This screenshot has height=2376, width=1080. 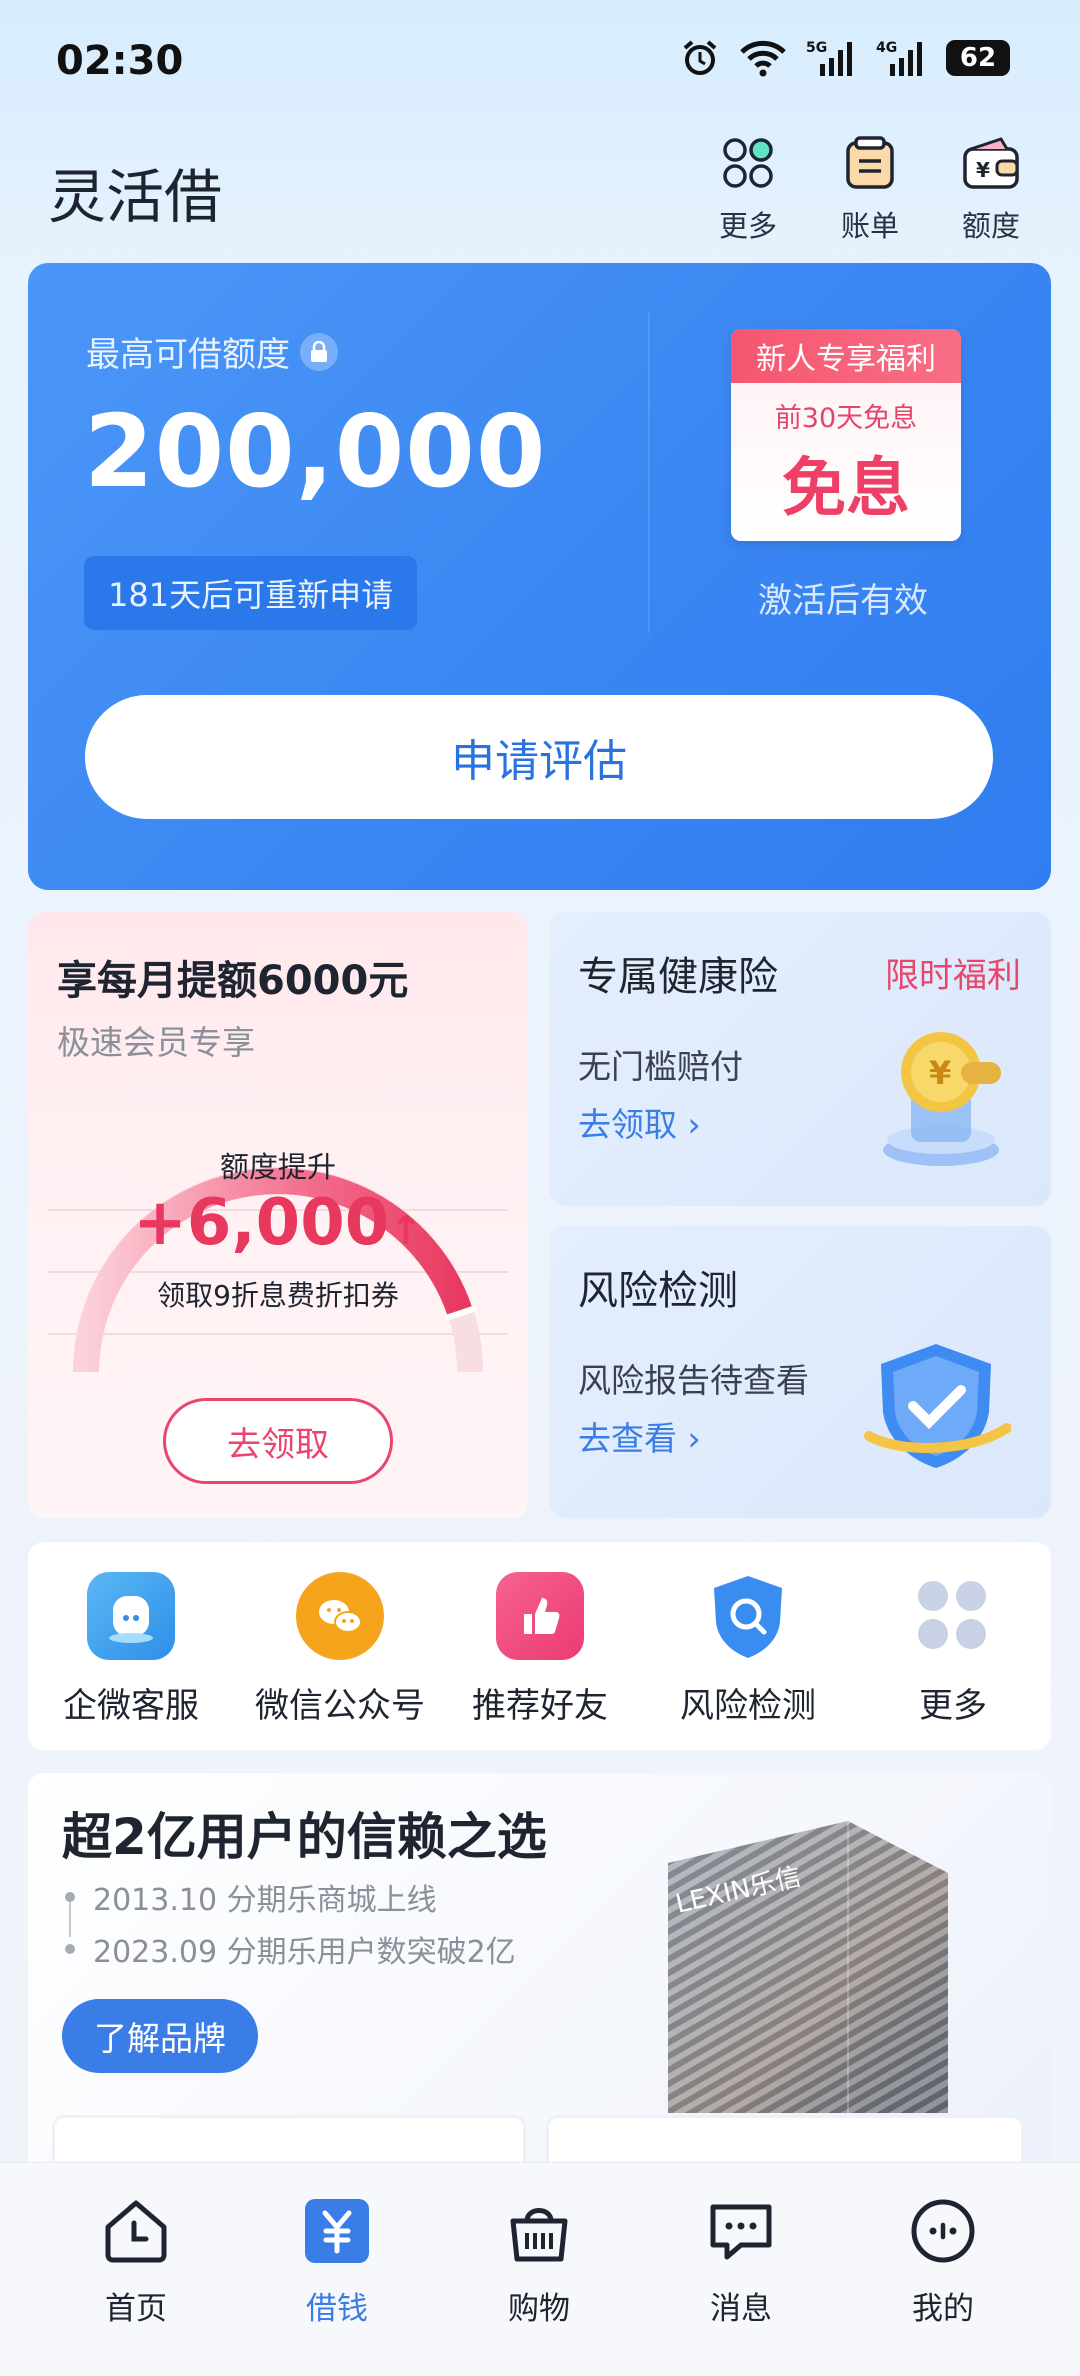 I want to click on header-more-label: 更多, so click(x=747, y=226).